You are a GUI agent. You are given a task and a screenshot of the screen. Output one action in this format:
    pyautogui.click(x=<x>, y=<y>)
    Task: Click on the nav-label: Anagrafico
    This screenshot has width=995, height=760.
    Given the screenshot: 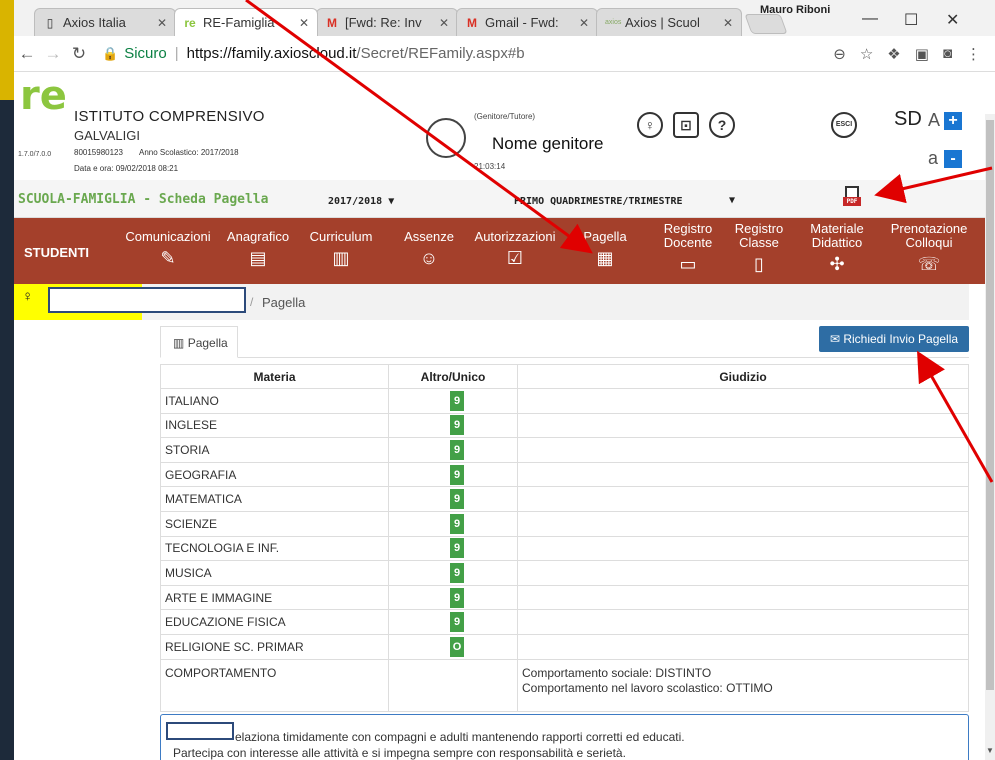 What is the action you would take?
    pyautogui.click(x=258, y=236)
    